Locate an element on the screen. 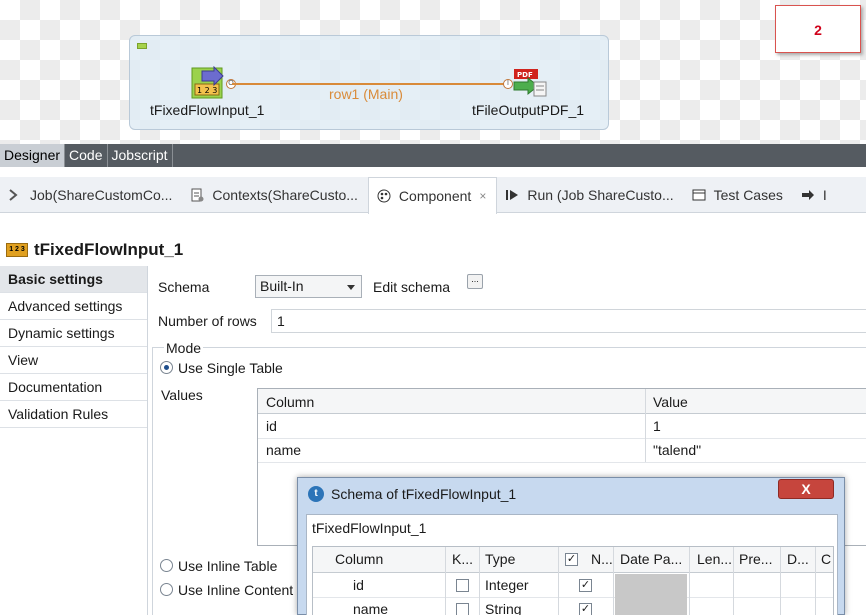 This screenshot has height=615, width=866. run-icon is located at coordinates (512, 195).